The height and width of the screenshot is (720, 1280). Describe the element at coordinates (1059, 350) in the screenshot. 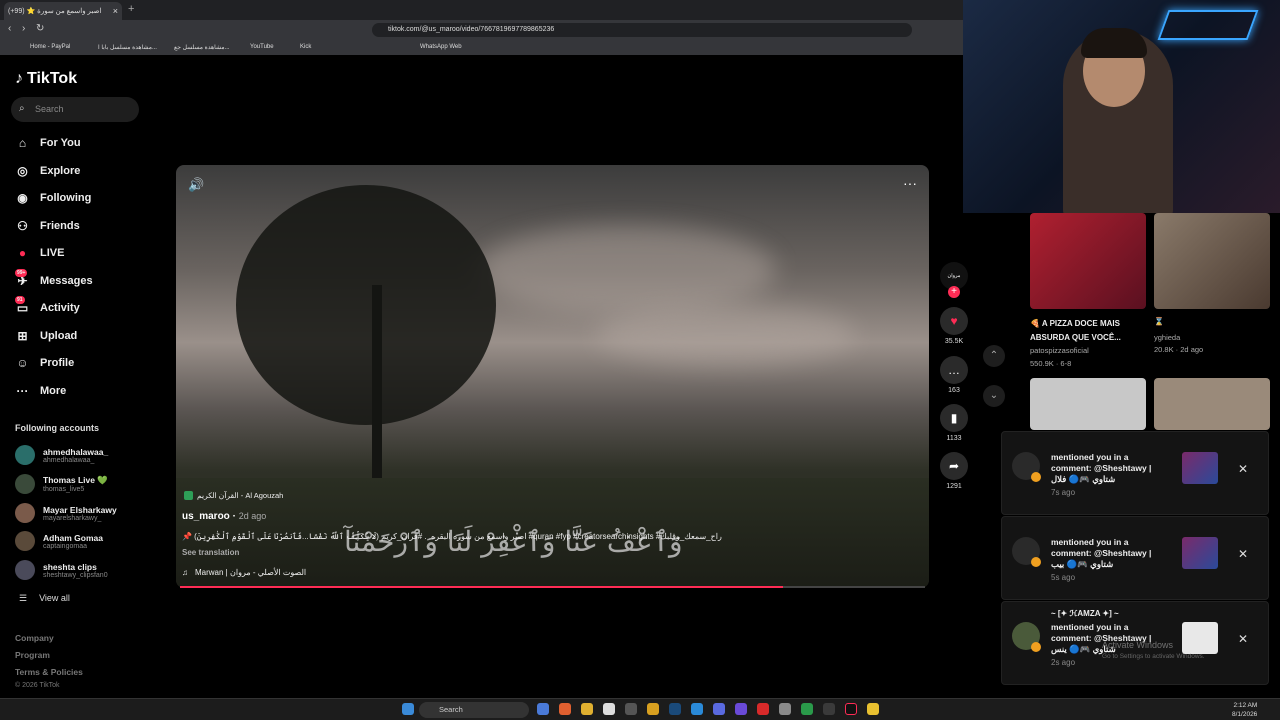

I see `suggested-video-author: patospizzasoficial` at that location.